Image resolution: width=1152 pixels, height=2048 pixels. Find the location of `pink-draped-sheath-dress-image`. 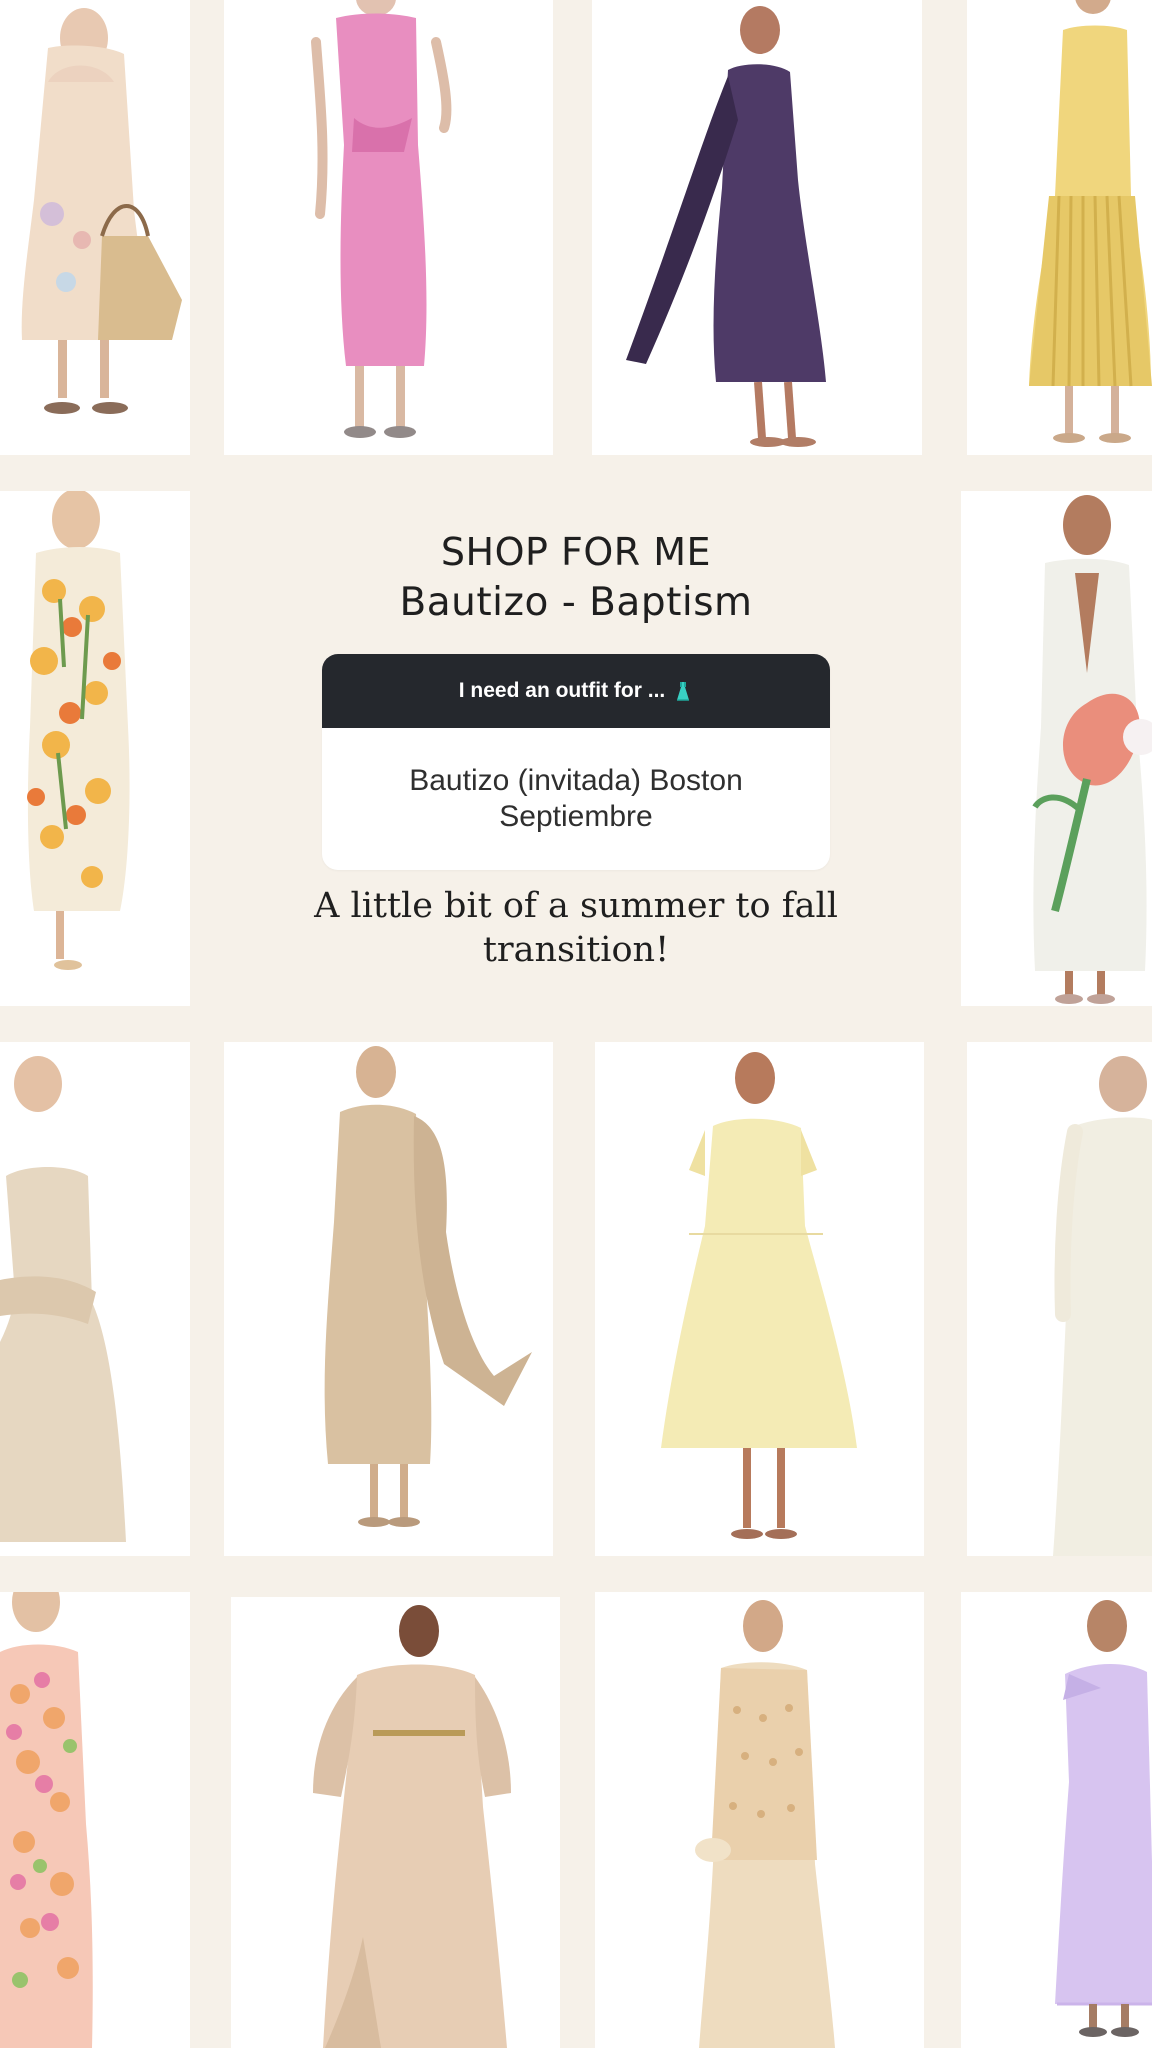

pink-draped-sheath-dress-image is located at coordinates (388, 227).